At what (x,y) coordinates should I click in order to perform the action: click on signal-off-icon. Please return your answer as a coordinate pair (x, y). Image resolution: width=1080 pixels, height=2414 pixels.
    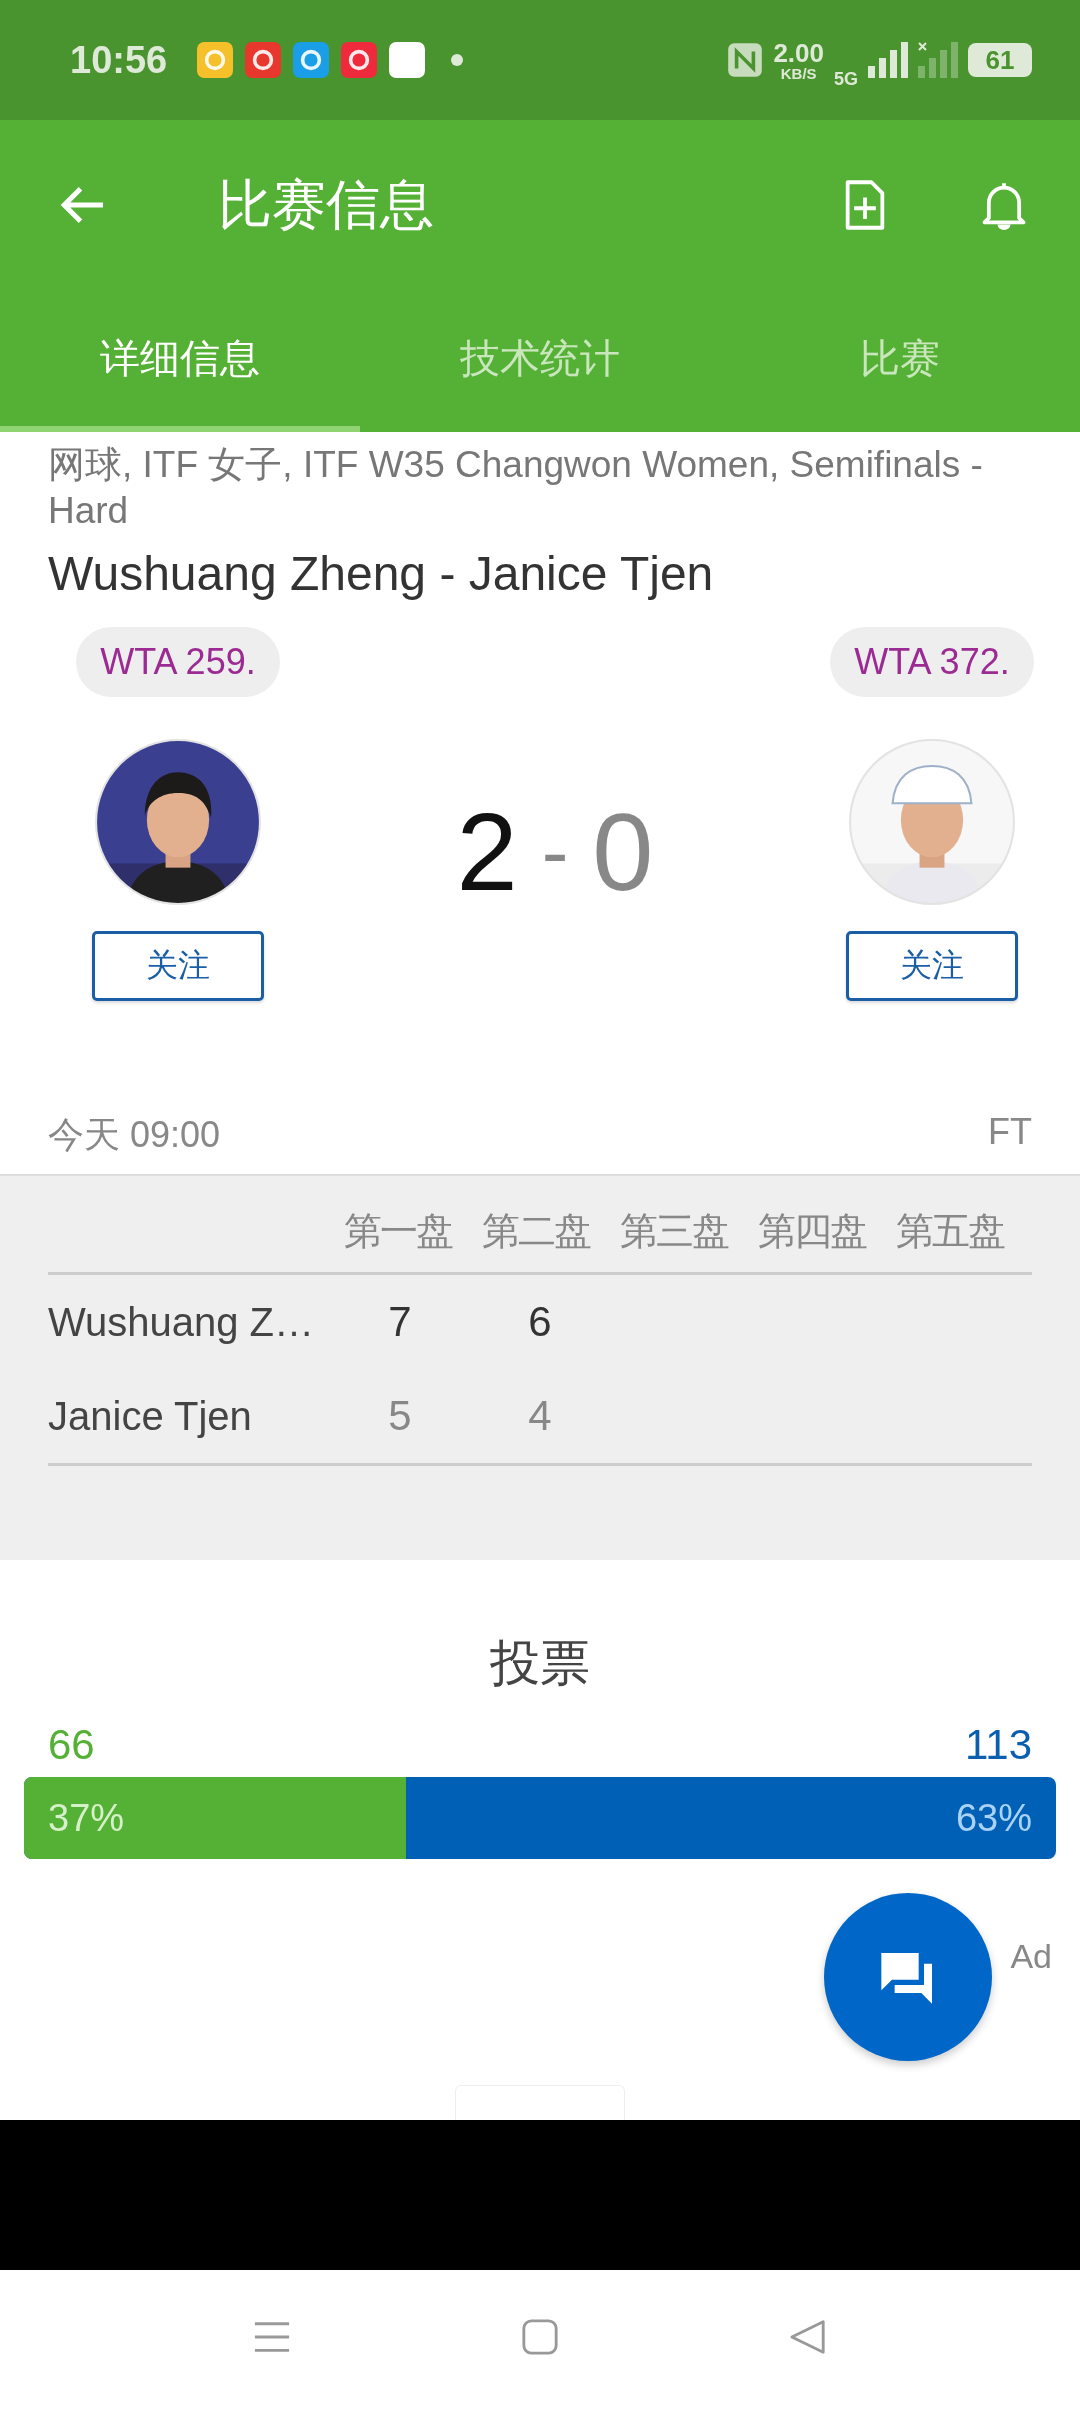
    Looking at the image, I should click on (938, 60).